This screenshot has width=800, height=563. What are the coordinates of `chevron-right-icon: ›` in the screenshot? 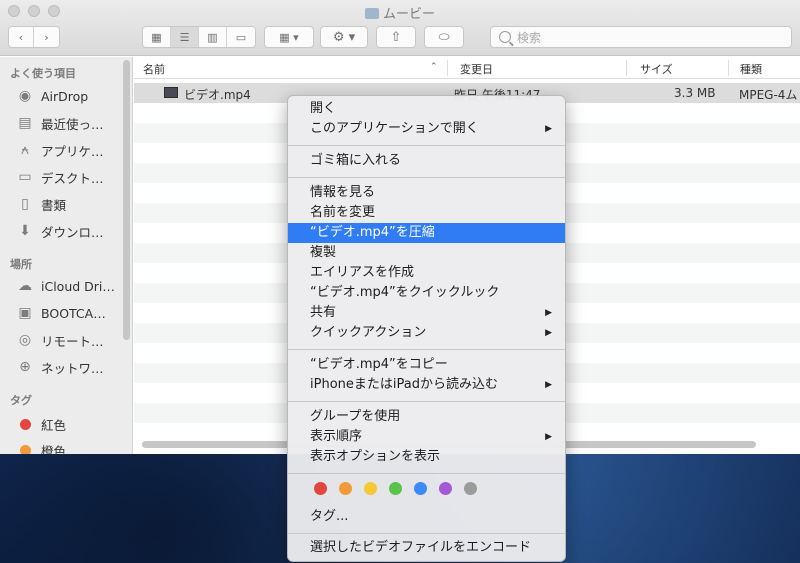 It's located at (46, 37).